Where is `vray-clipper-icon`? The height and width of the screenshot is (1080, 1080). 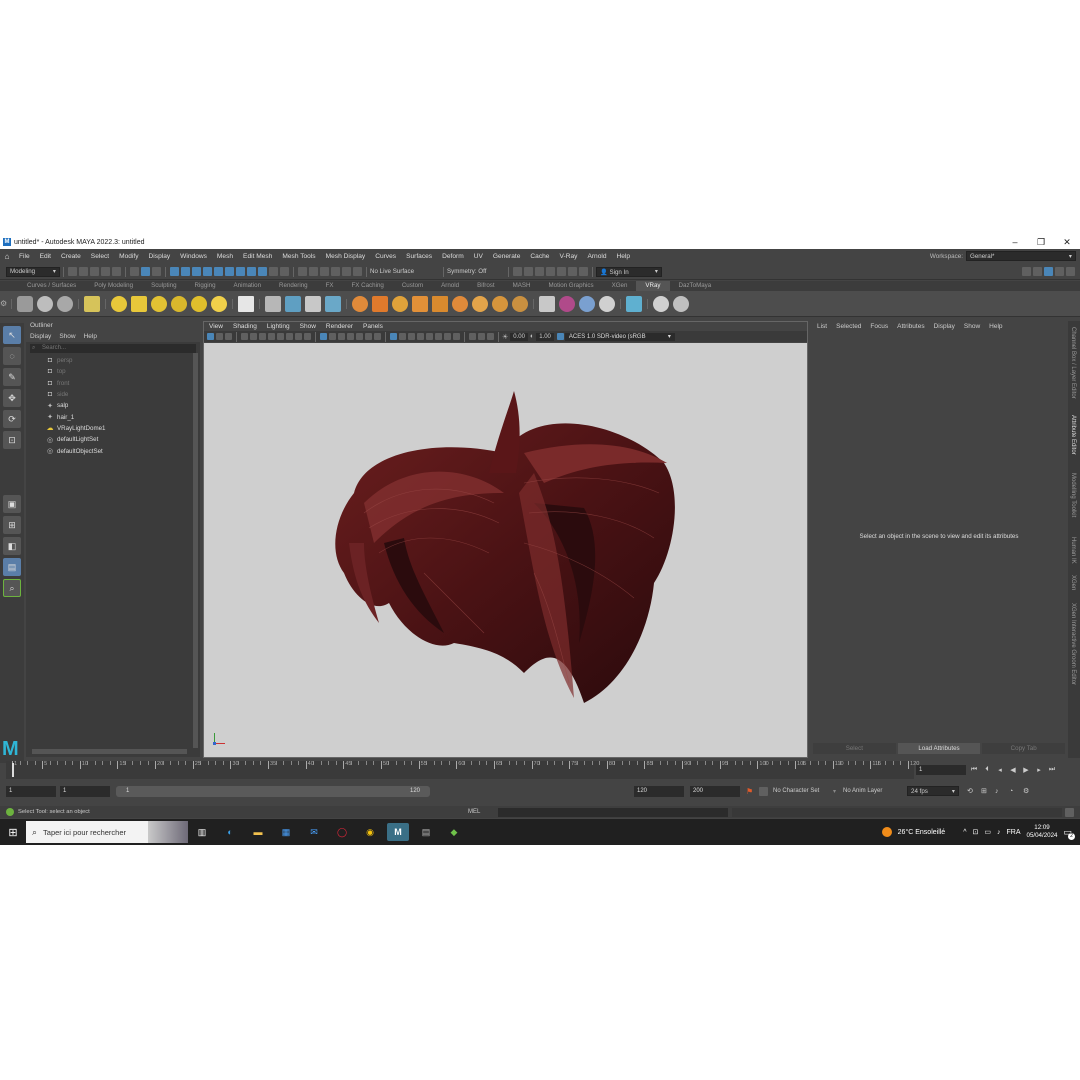 vray-clipper-icon is located at coordinates (380, 303).